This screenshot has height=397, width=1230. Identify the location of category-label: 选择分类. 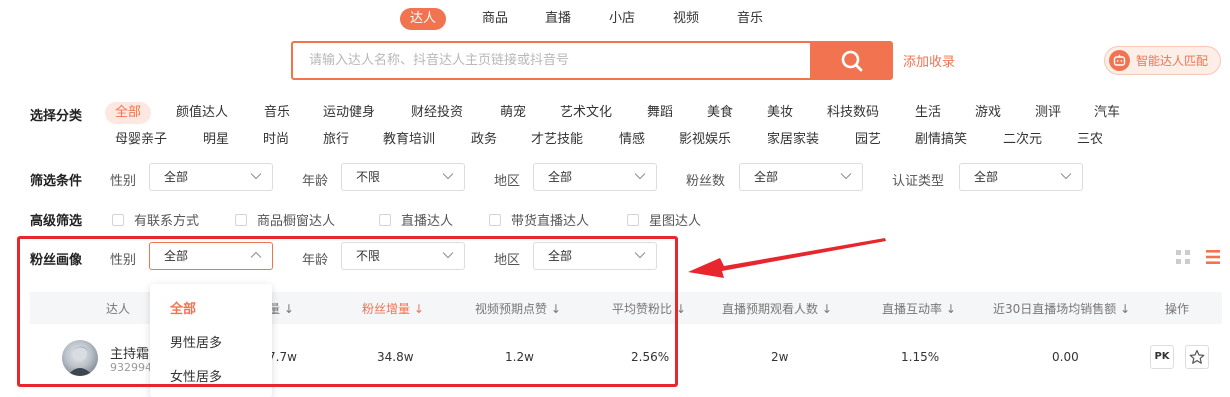
(56, 116).